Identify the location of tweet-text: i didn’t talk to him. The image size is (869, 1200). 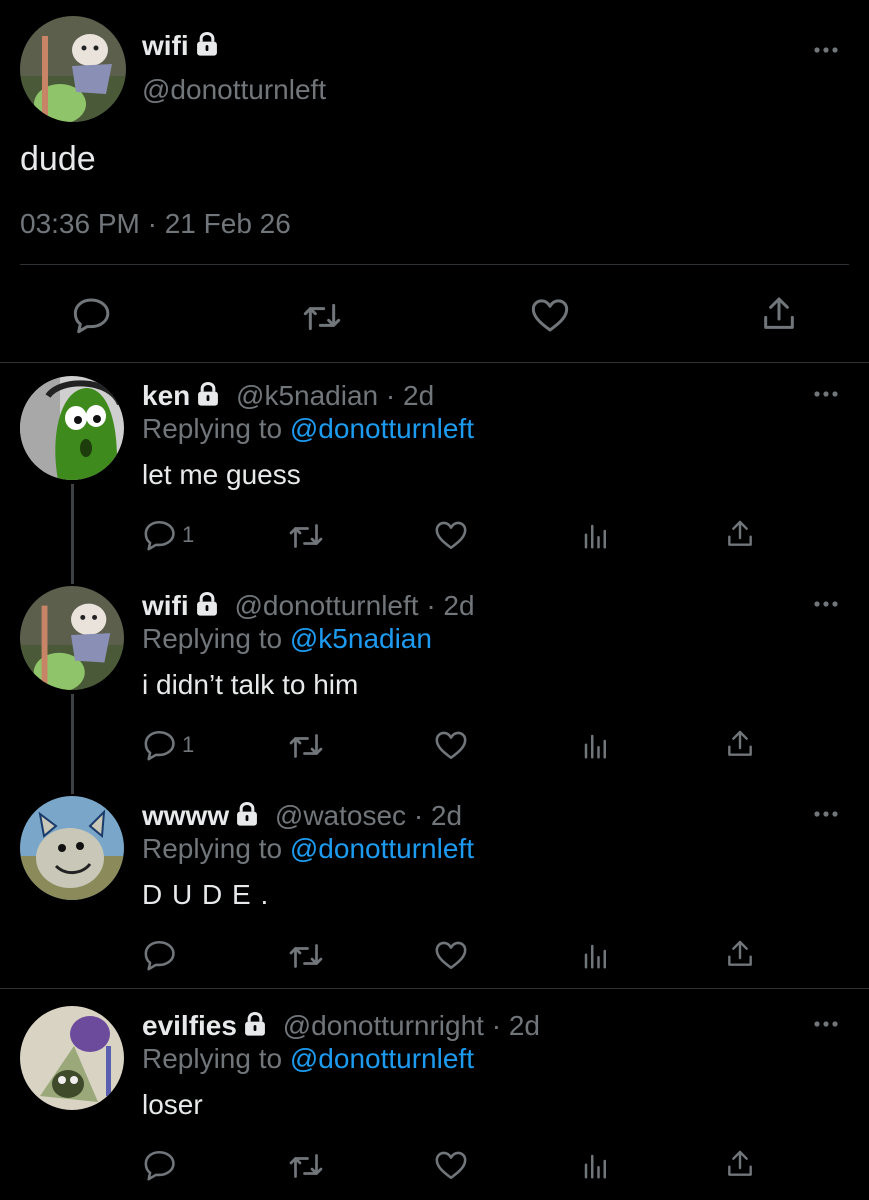
(250, 684).